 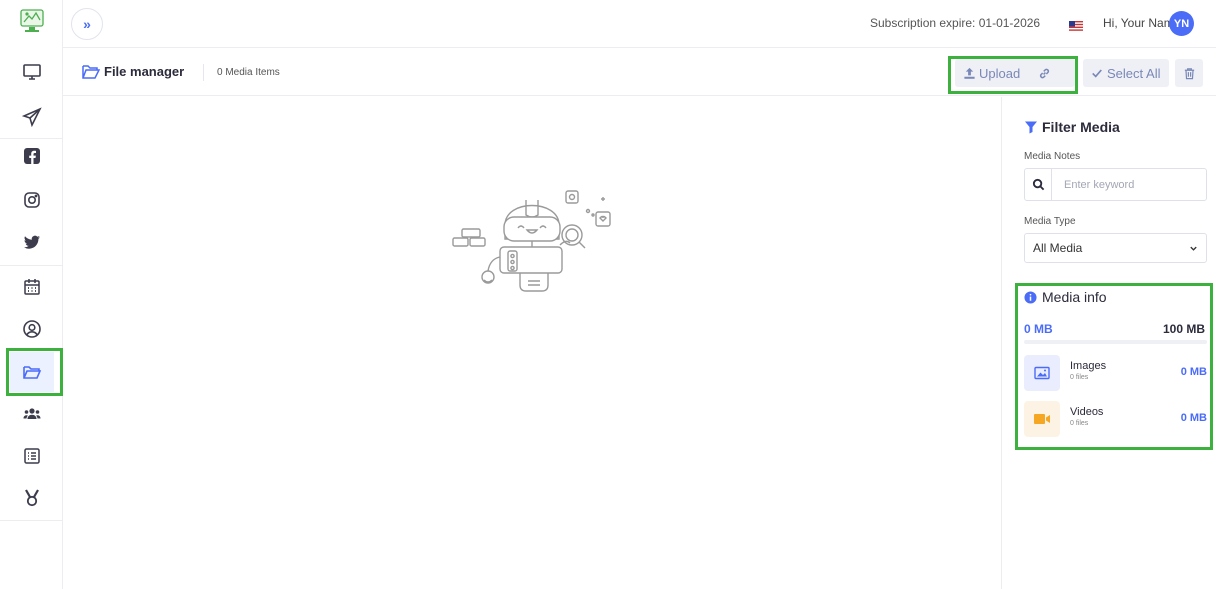 What do you see at coordinates (1031, 127) in the screenshot?
I see `filter-icon` at bounding box center [1031, 127].